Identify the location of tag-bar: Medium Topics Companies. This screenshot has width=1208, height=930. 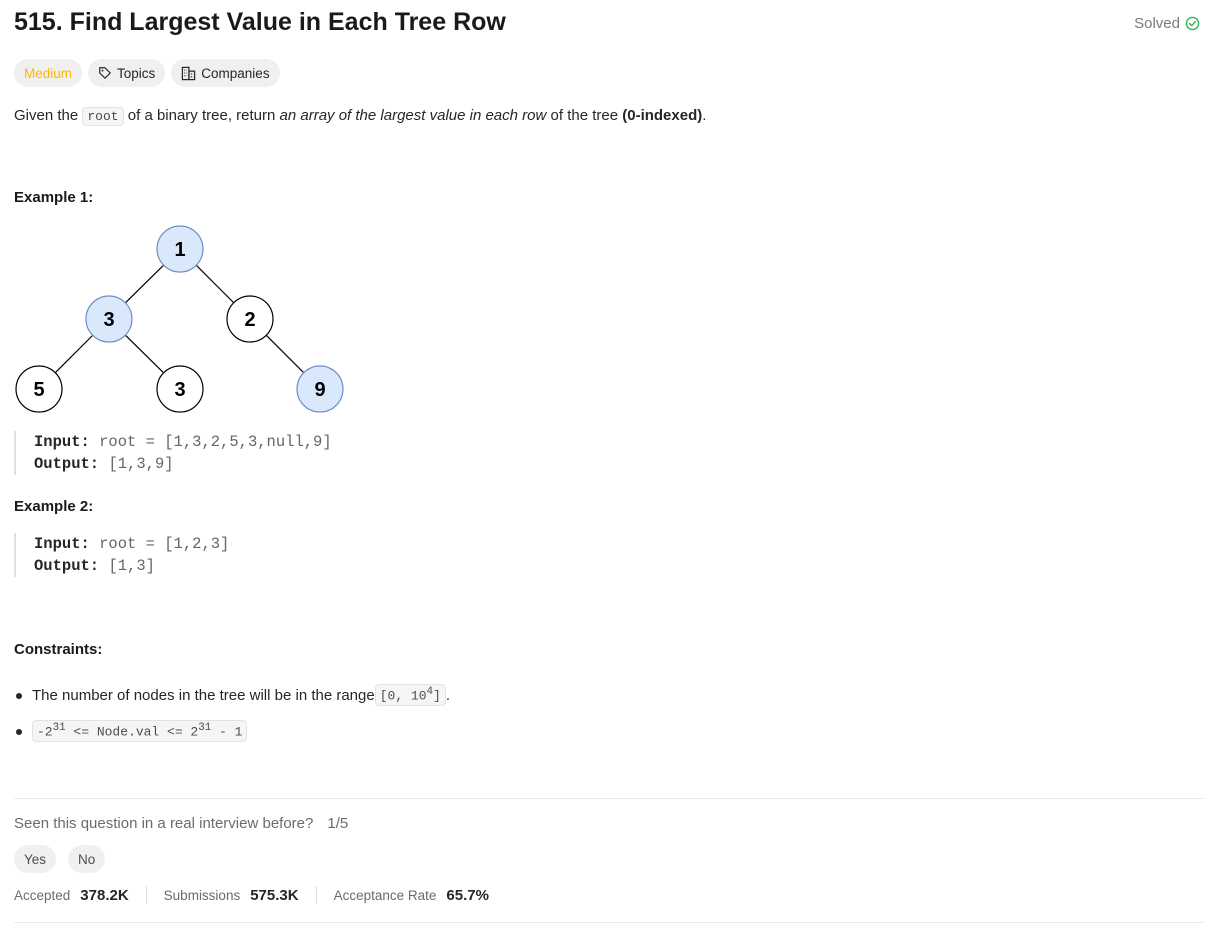
(147, 73).